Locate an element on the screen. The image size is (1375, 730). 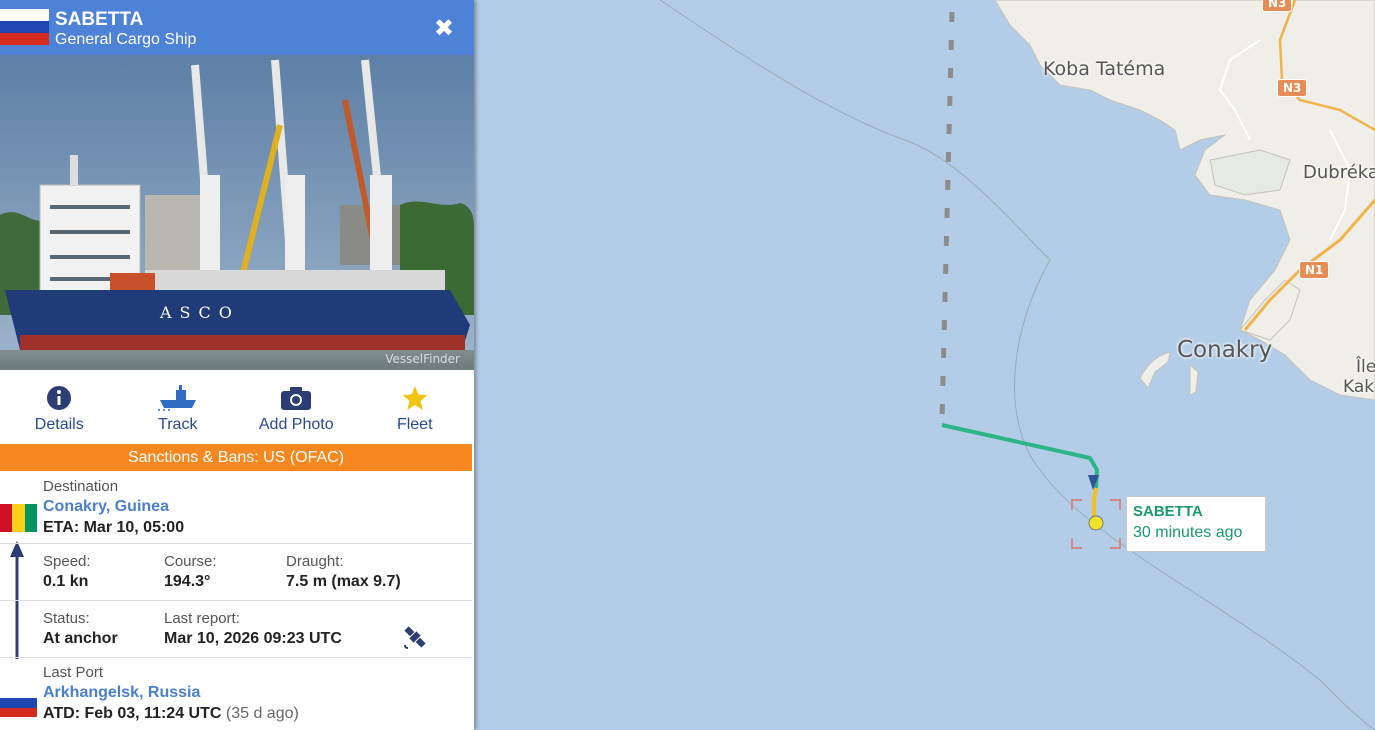
road-shield-n3-top: N3 is located at coordinates (1277, 6).